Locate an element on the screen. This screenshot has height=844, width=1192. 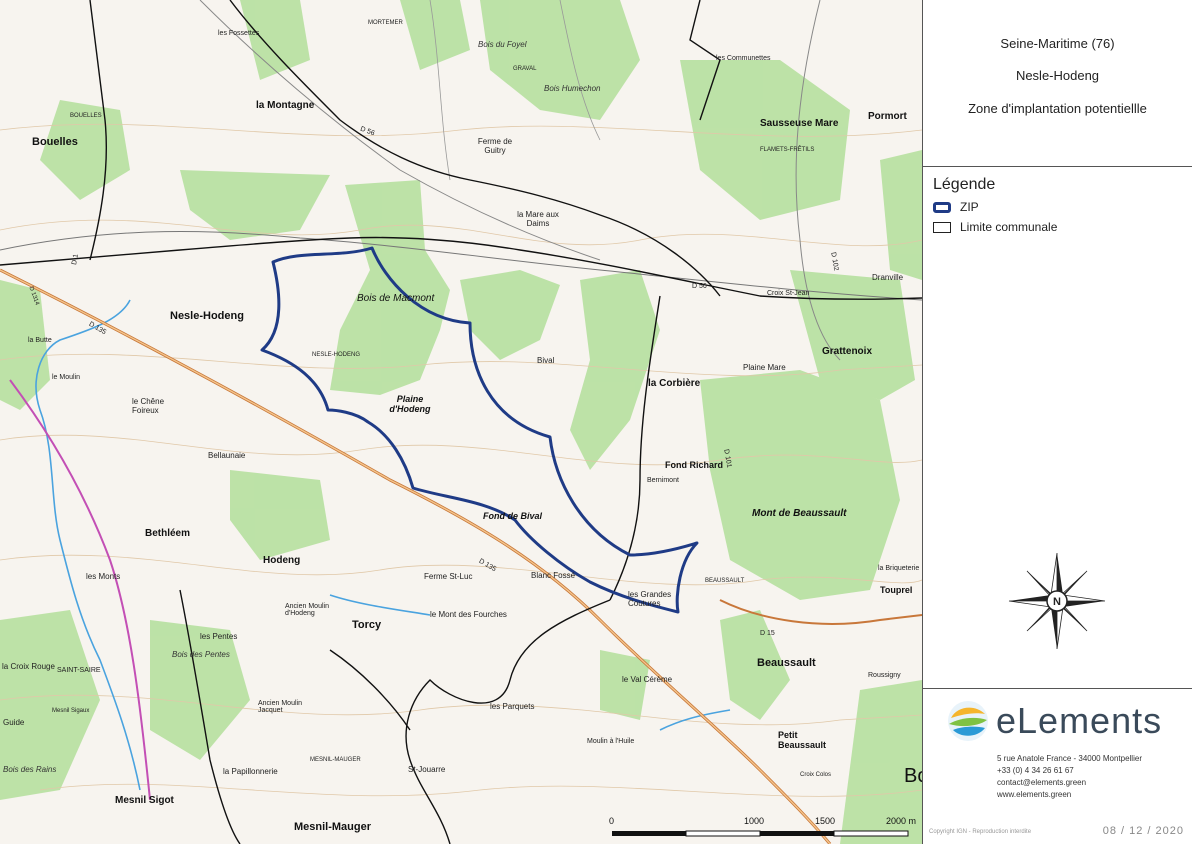
legend-block: Légende ZIP Limite communale N is located at coordinates (1057, 427).